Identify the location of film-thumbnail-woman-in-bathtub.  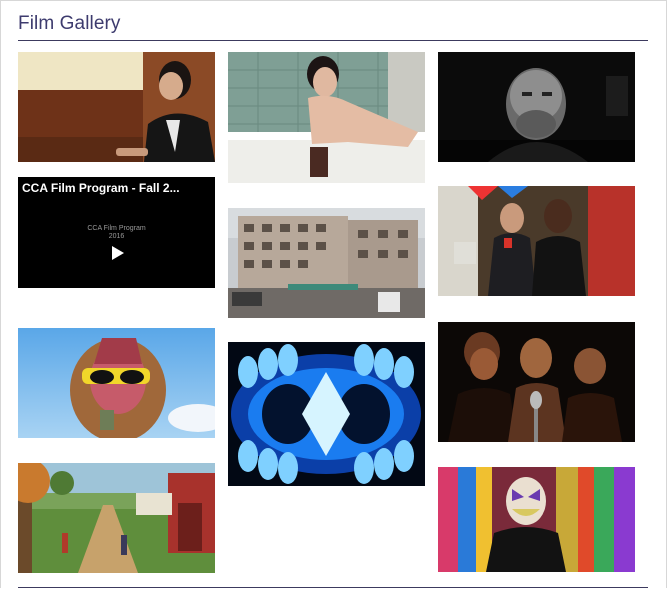
(326, 117).